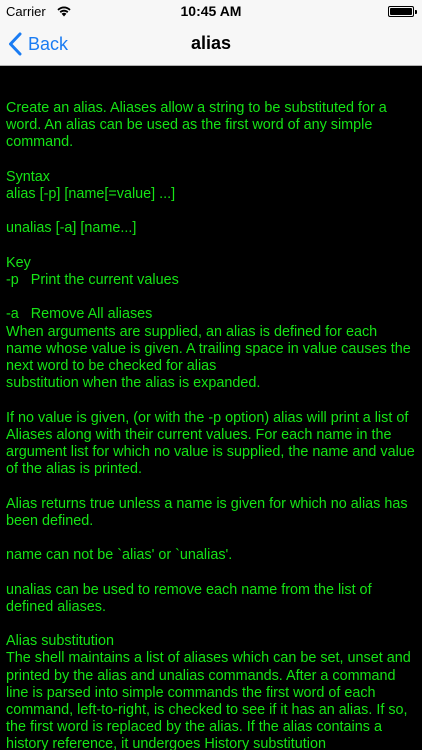 Image resolution: width=422 pixels, height=750 pixels. I want to click on key-heading: Key, so click(18, 262).